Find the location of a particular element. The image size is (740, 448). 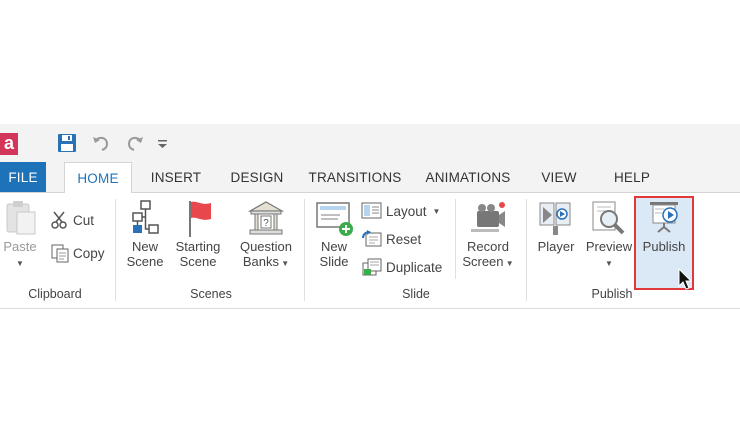

tab-help: HELP is located at coordinates (632, 177).